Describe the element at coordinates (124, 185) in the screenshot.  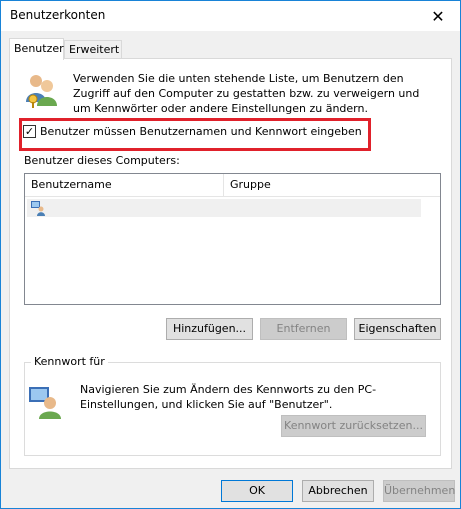
I see `column-username: Benutzername` at that location.